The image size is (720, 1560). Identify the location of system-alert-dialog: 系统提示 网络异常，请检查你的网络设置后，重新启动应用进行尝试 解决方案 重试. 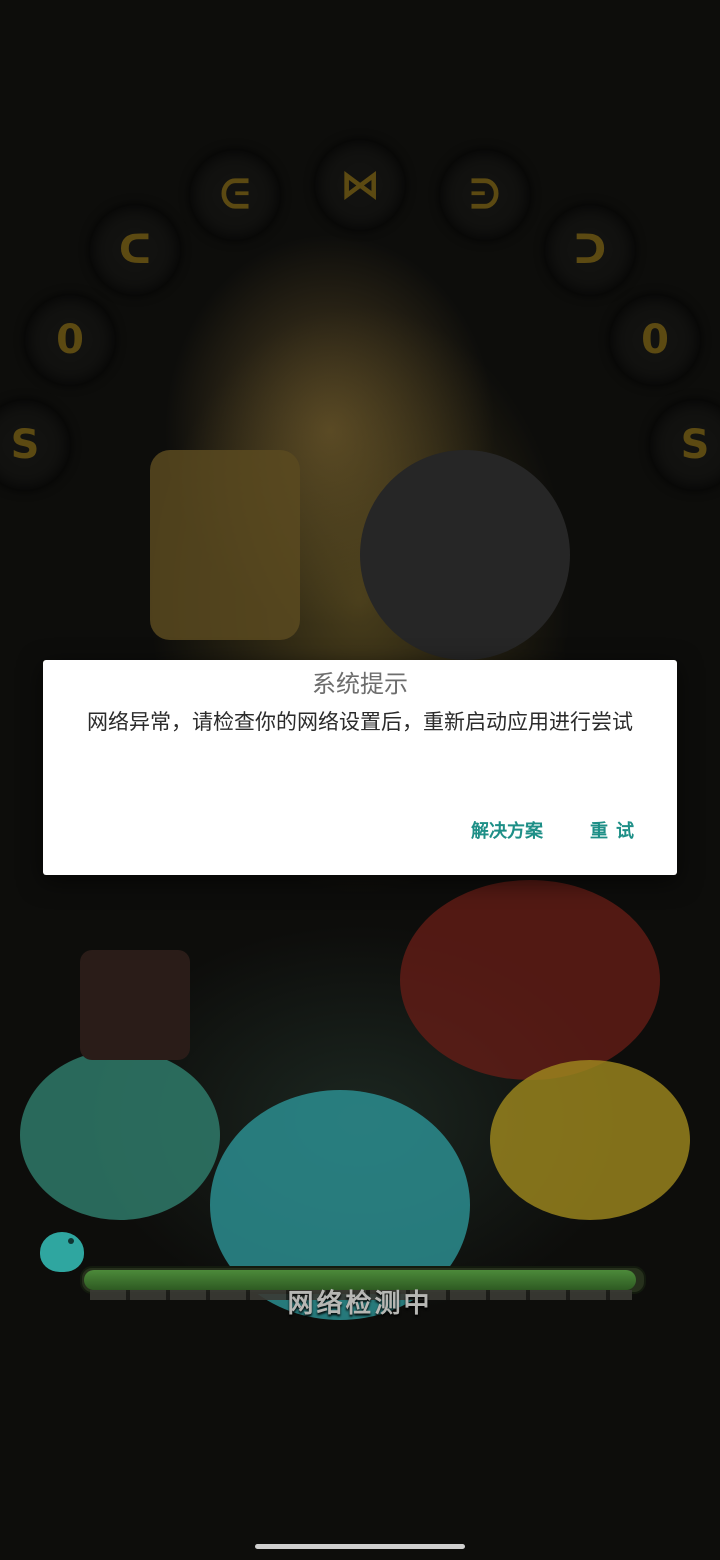
(360, 767).